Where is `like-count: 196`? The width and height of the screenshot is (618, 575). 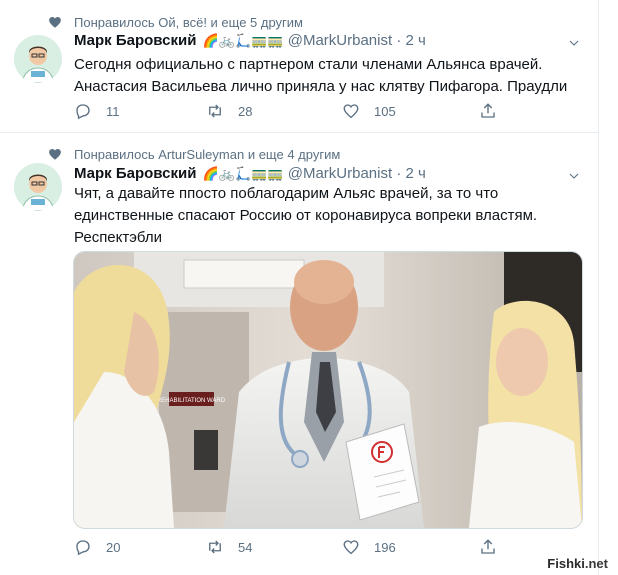
like-count: 196 is located at coordinates (385, 547).